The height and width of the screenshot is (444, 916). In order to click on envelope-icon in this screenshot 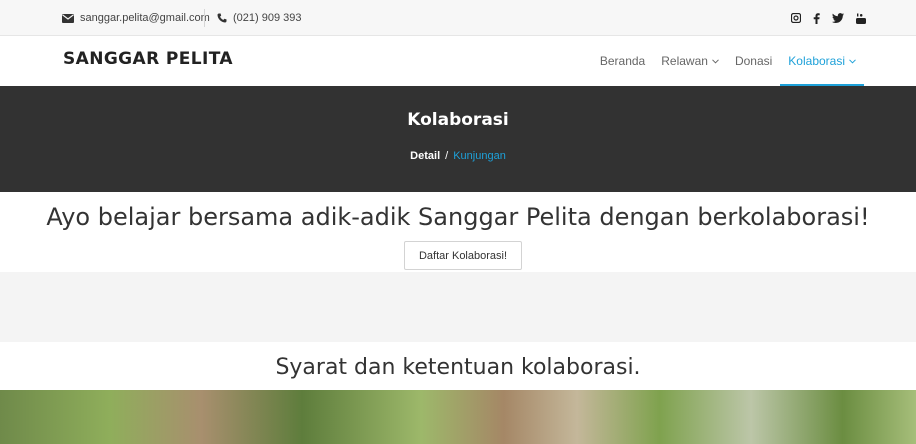, I will do `click(68, 18)`.